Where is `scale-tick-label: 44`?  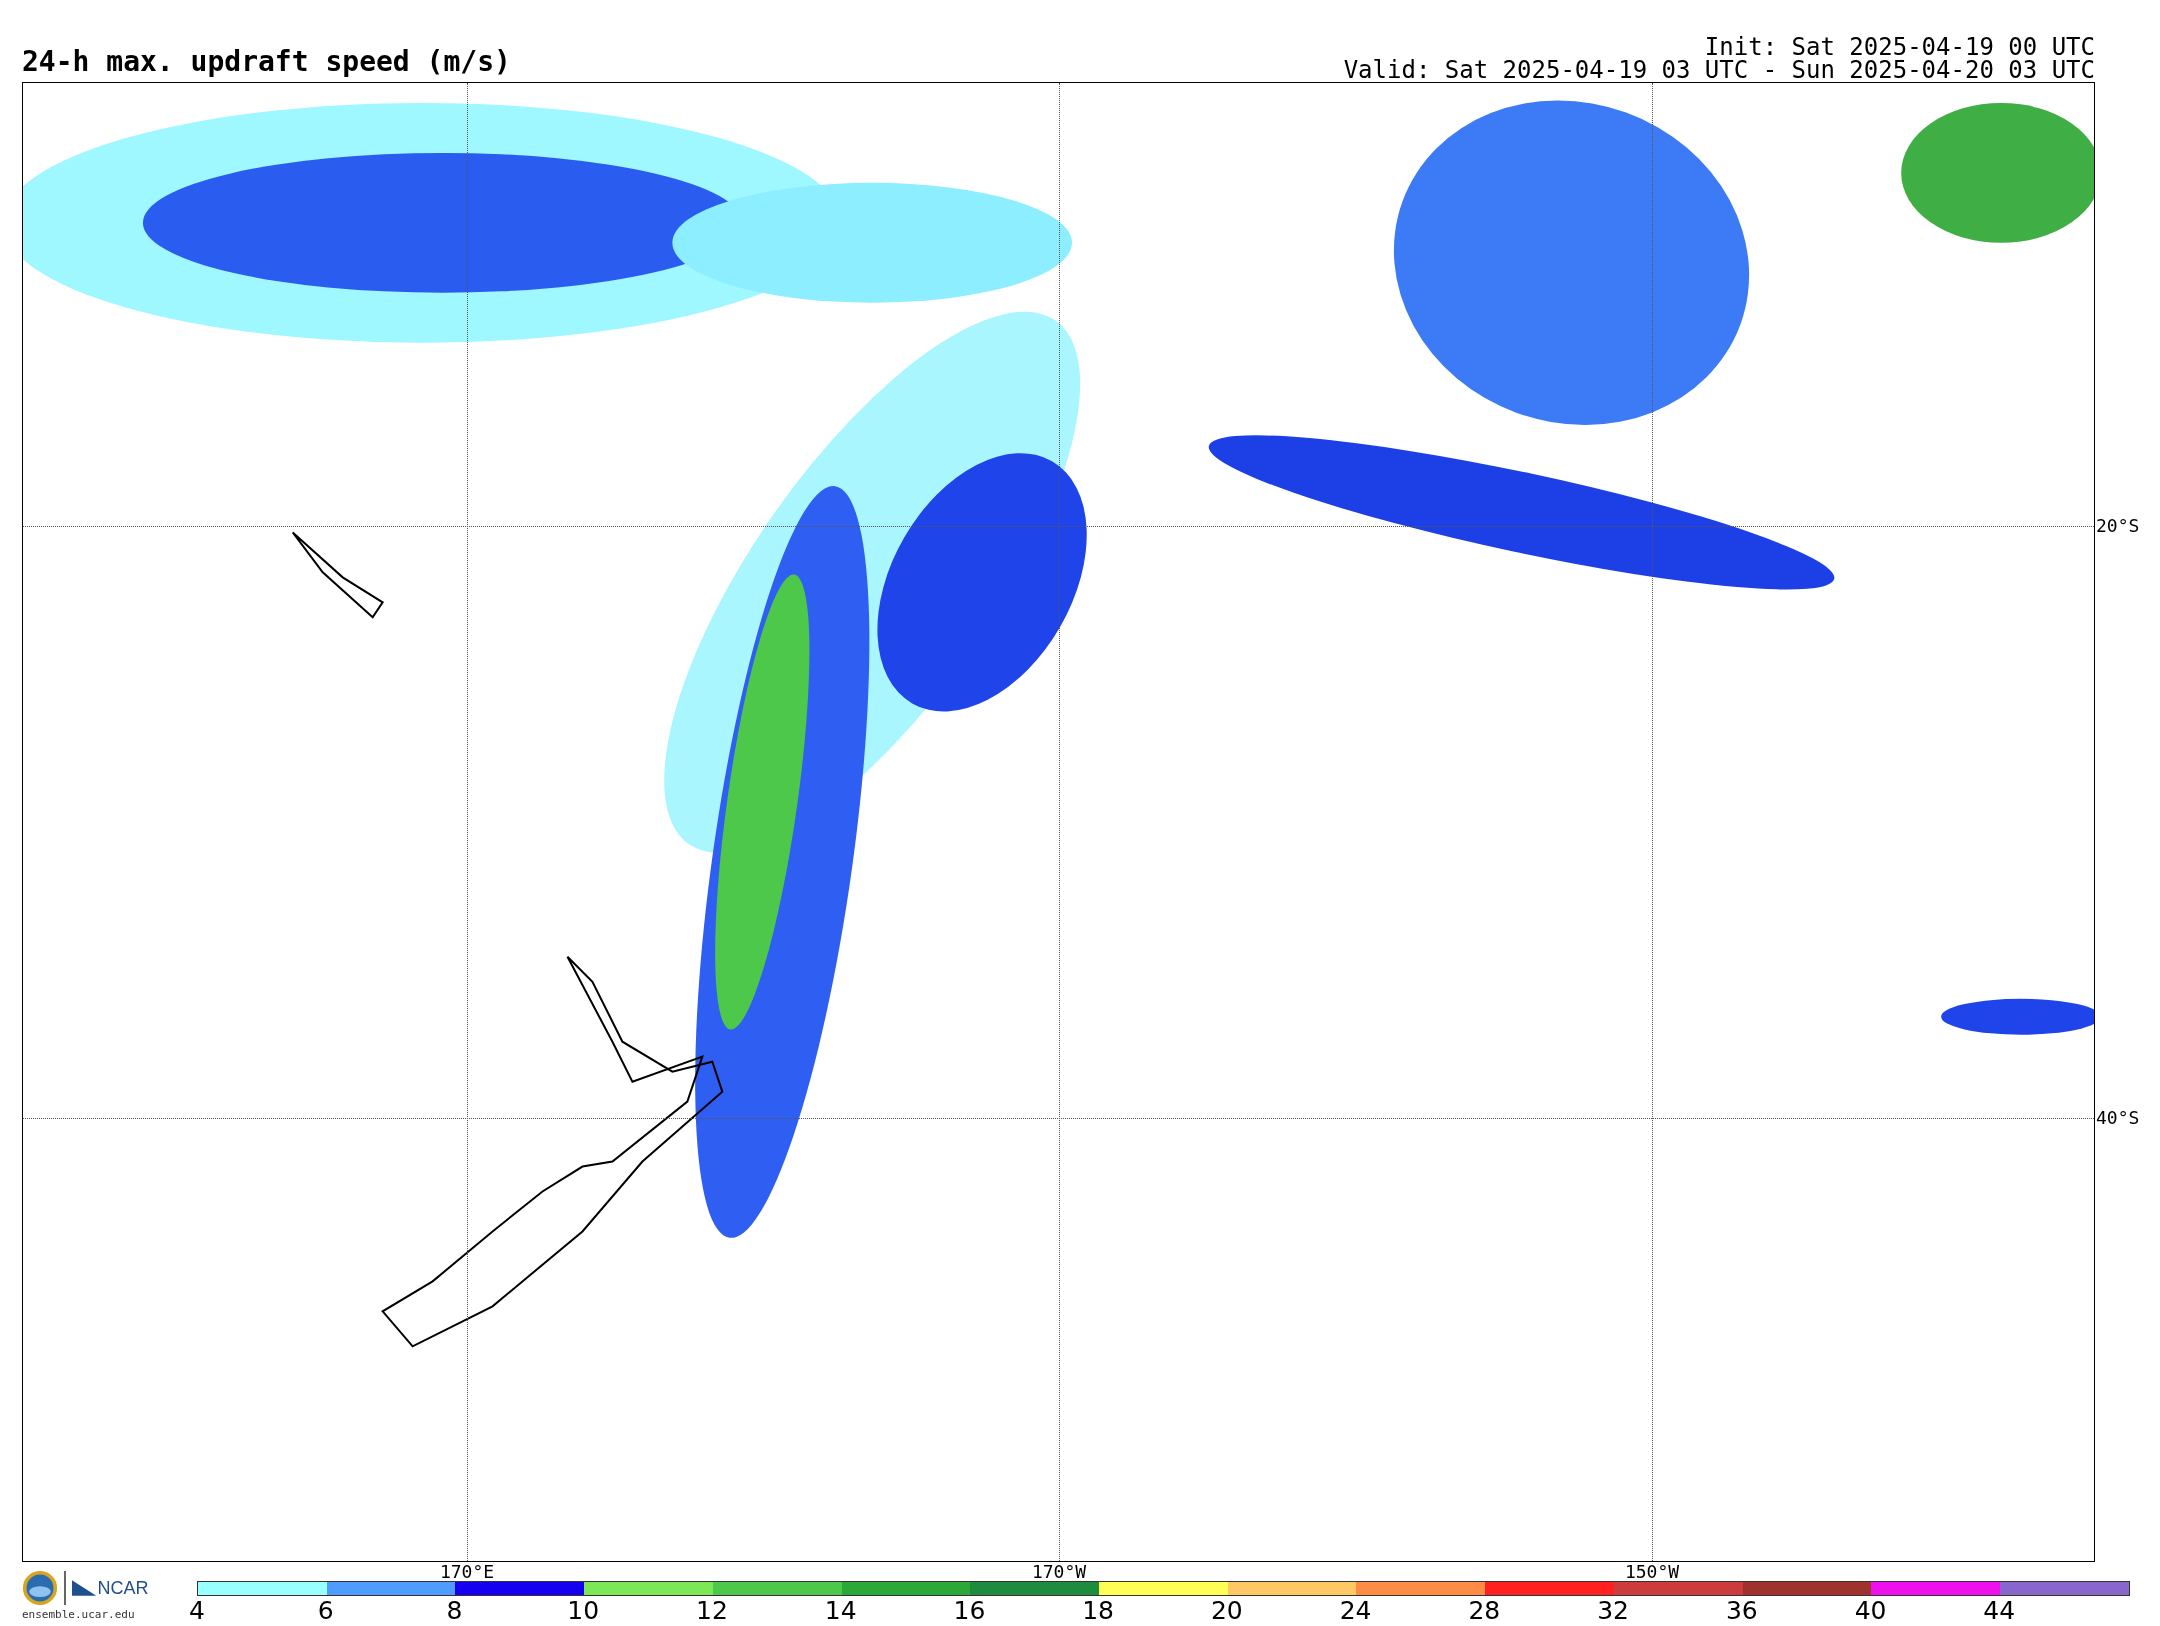
scale-tick-label: 44 is located at coordinates (1999, 1611).